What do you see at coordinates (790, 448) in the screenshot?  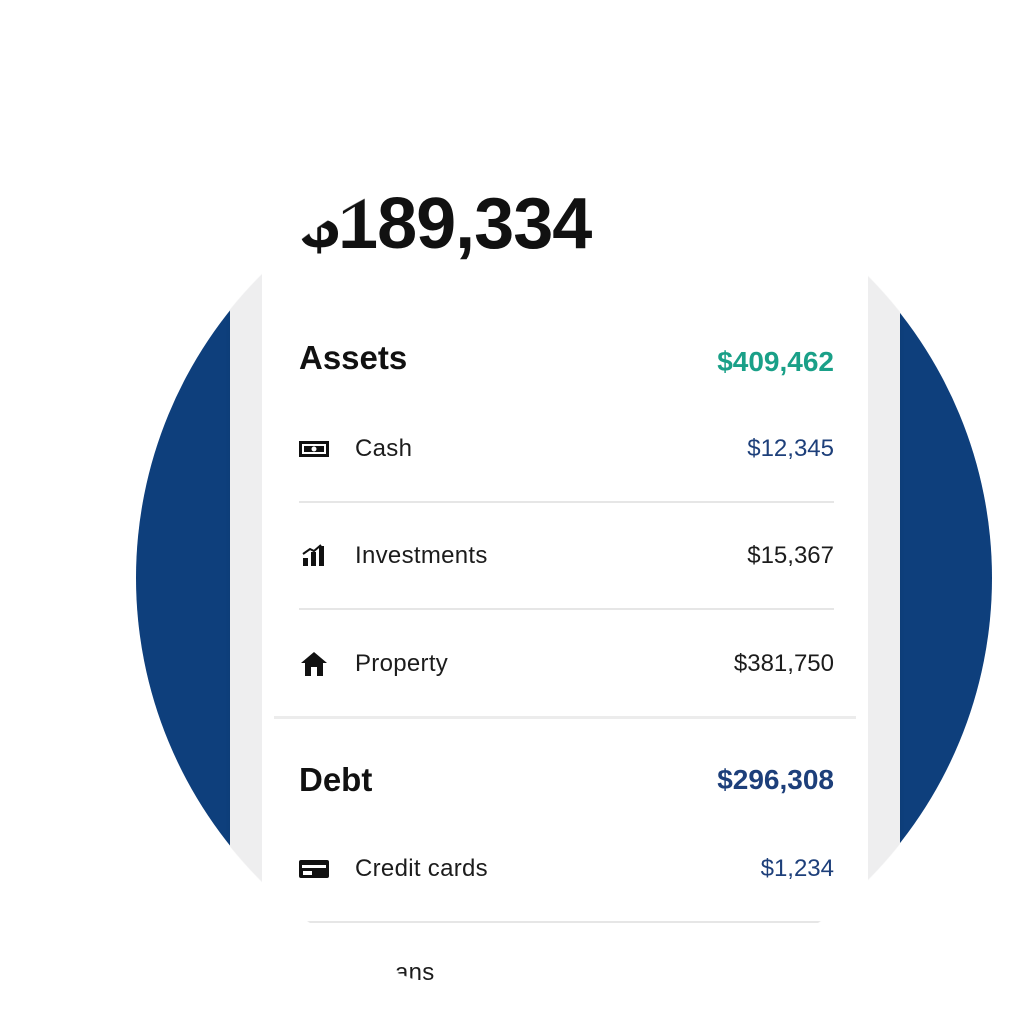 I see `asset-value: $12,345` at bounding box center [790, 448].